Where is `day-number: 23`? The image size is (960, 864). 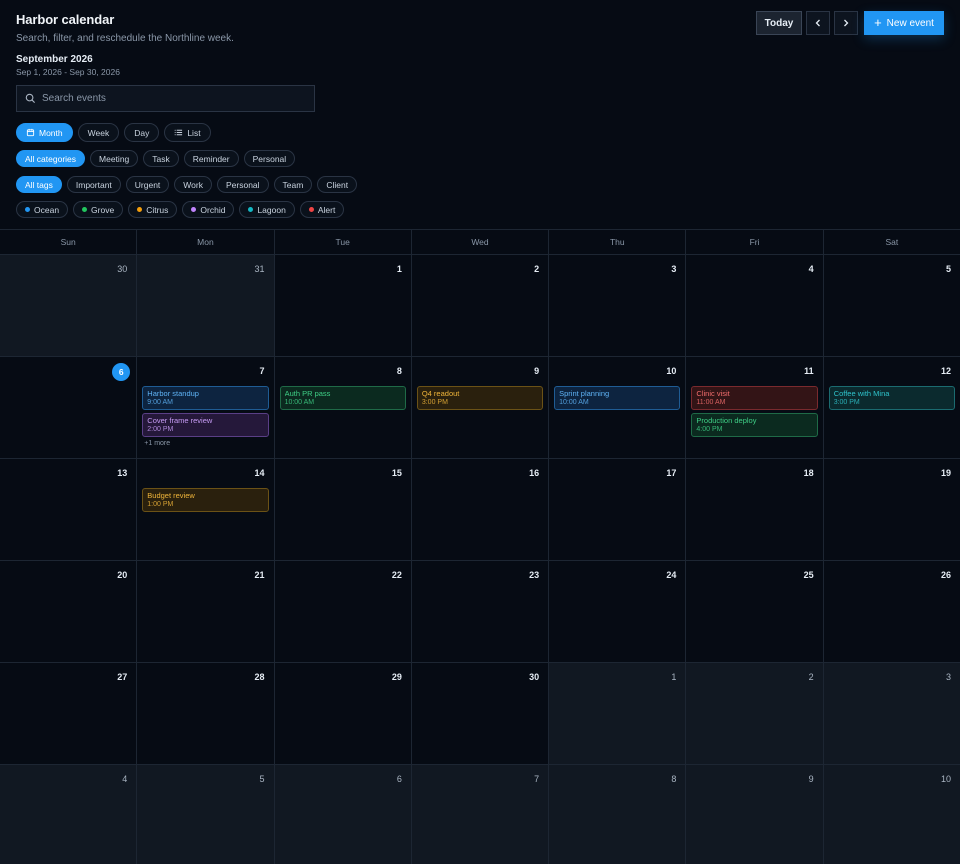 day-number: 23 is located at coordinates (534, 575).